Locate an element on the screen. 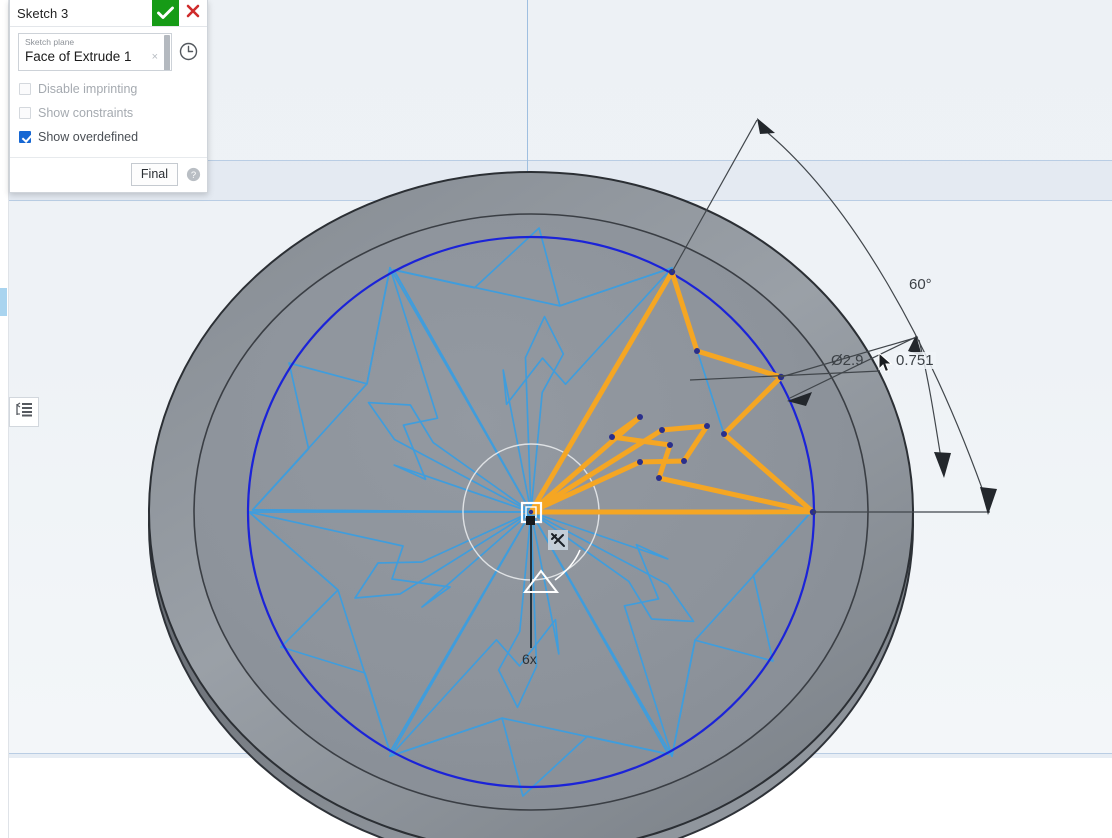 The width and height of the screenshot is (1112, 838). sketch-plane-value: Face of Extrude 1 is located at coordinates (78, 56).